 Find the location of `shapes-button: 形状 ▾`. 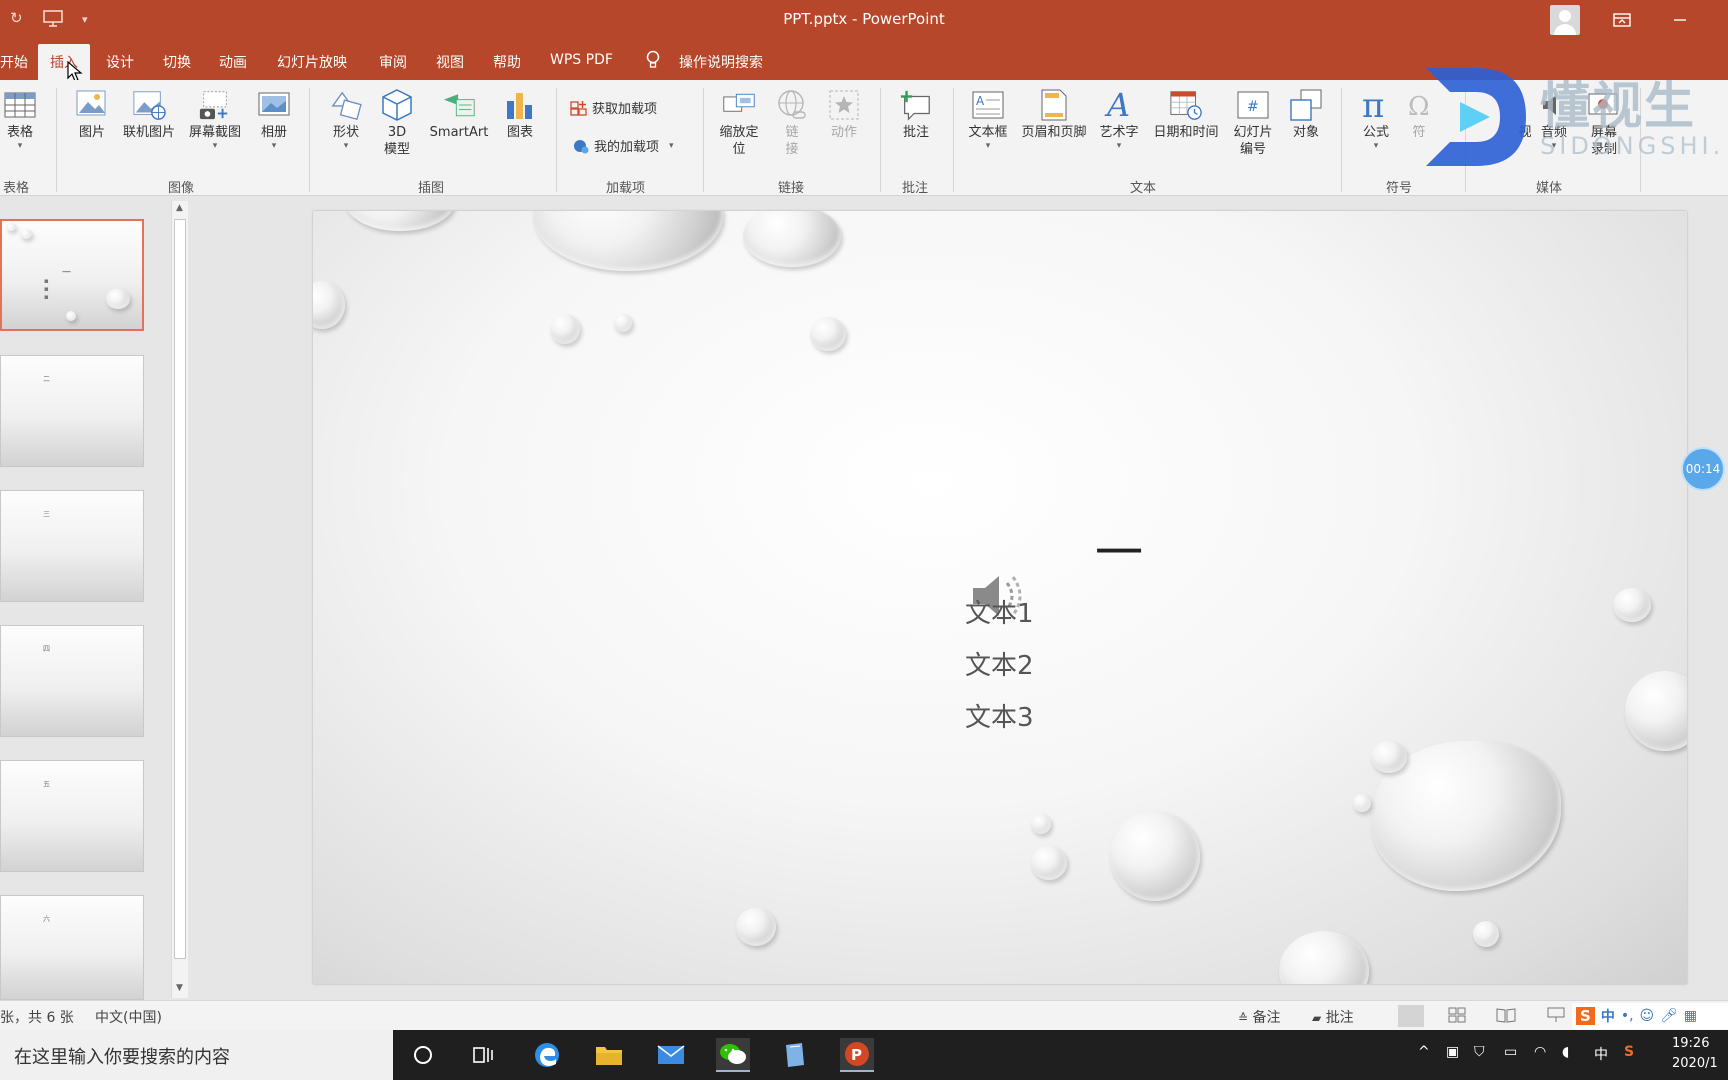

shapes-button: 形状 ▾ is located at coordinates (346, 119).